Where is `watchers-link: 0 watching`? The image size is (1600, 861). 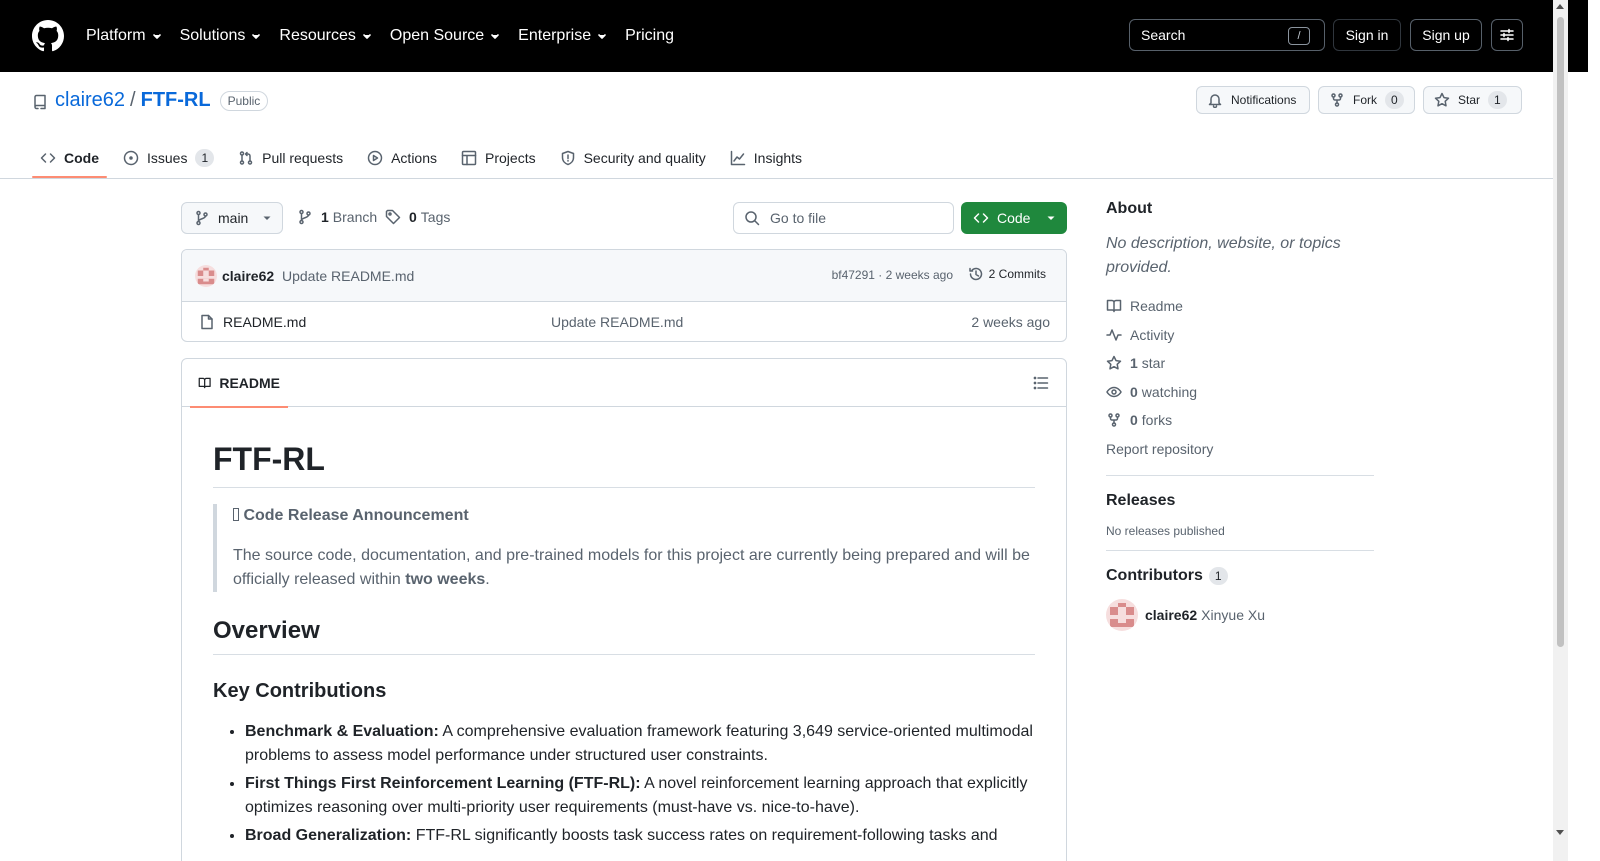 watchers-link: 0 watching is located at coordinates (1240, 392).